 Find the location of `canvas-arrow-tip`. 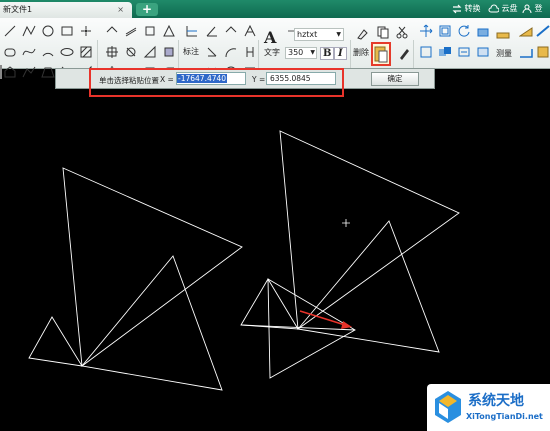

canvas-arrow-tip is located at coordinates (346, 325).